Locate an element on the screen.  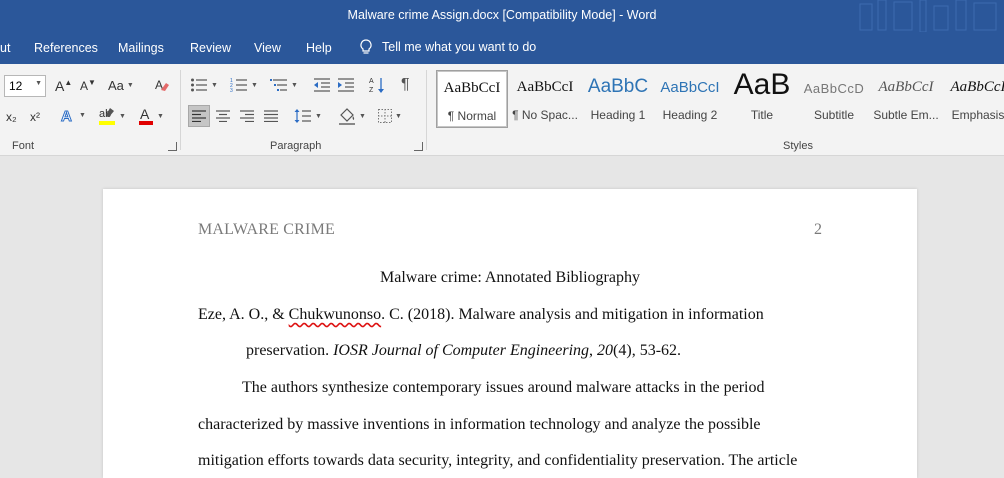
pilcrow-icon: ¶ is located at coordinates (405, 85).